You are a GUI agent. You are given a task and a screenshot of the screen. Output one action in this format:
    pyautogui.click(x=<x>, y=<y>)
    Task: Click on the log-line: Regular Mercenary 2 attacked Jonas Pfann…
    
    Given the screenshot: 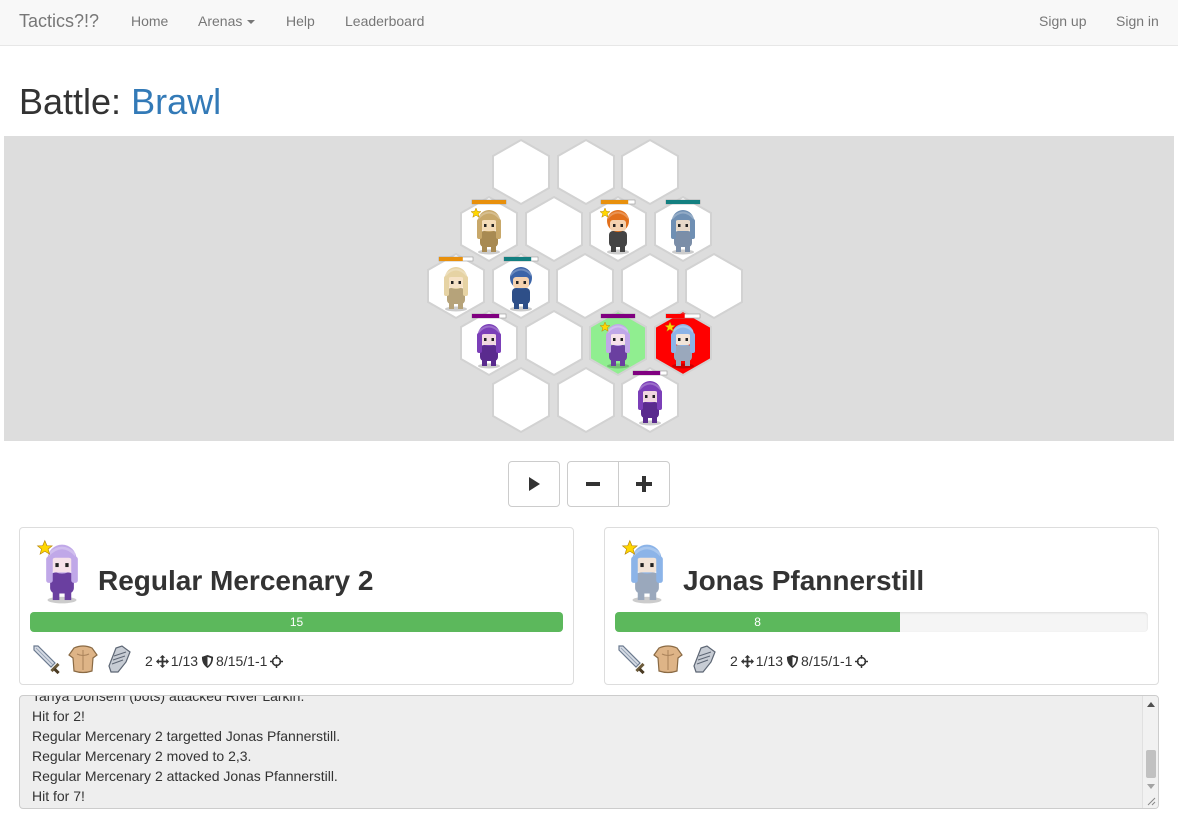 What is the action you would take?
    pyautogui.click(x=185, y=776)
    